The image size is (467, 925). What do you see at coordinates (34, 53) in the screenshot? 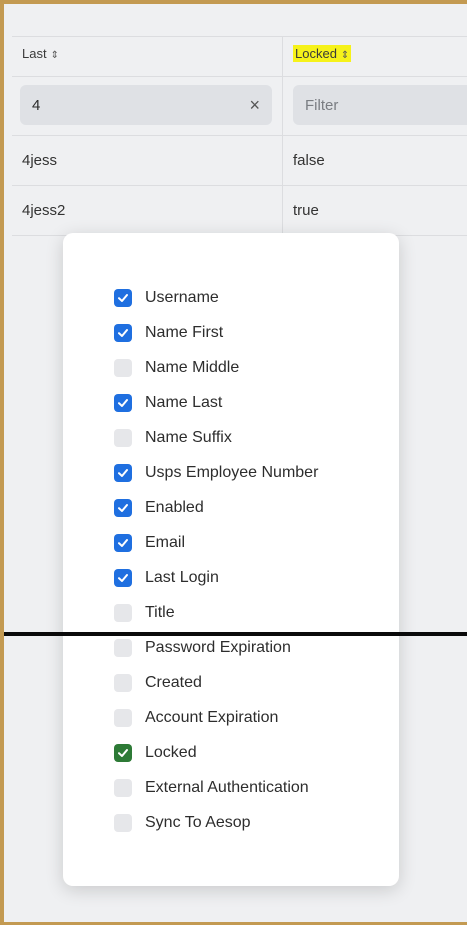
I see `column-header-last-label: Last` at bounding box center [34, 53].